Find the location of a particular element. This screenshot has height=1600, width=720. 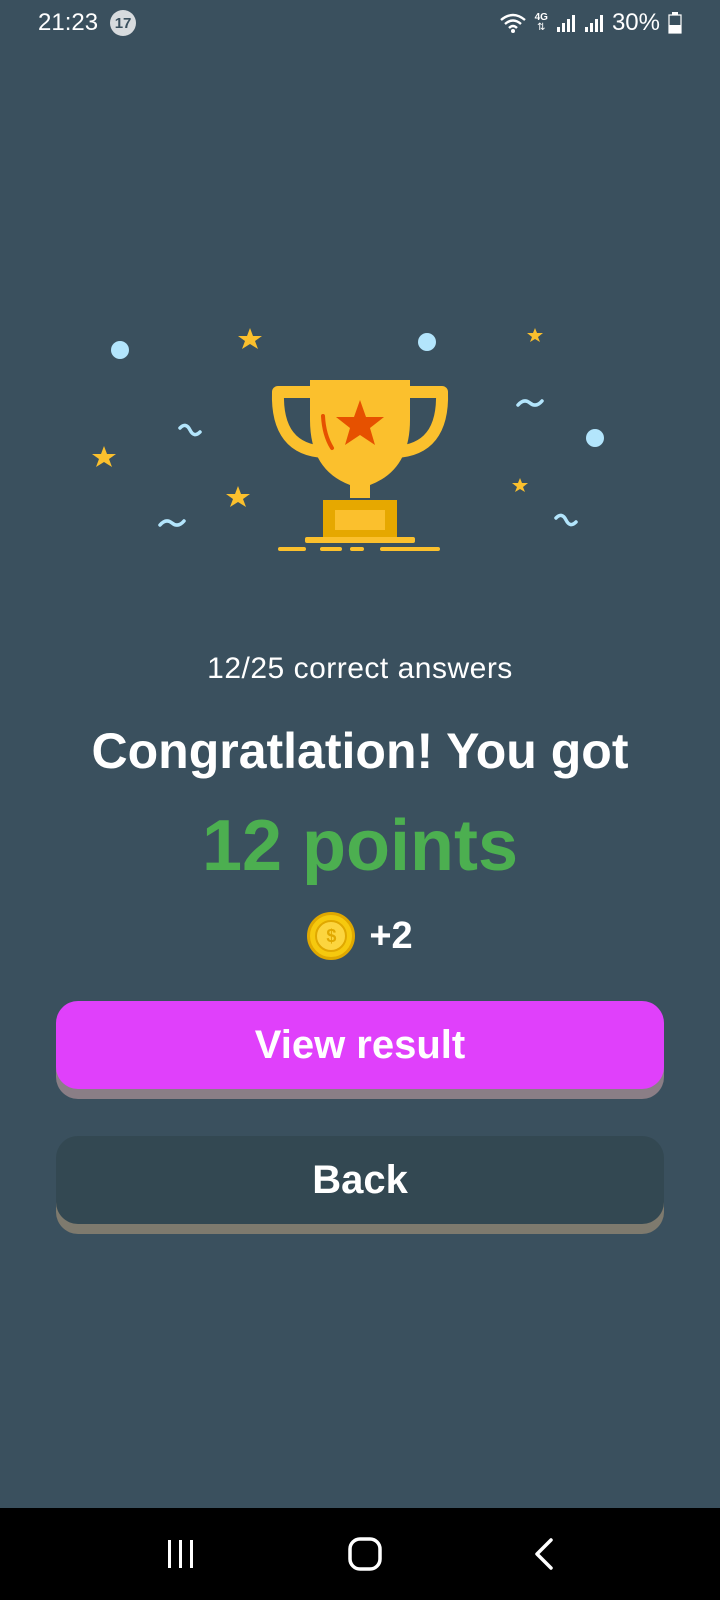

view-result-label: View result is located at coordinates (360, 1044).